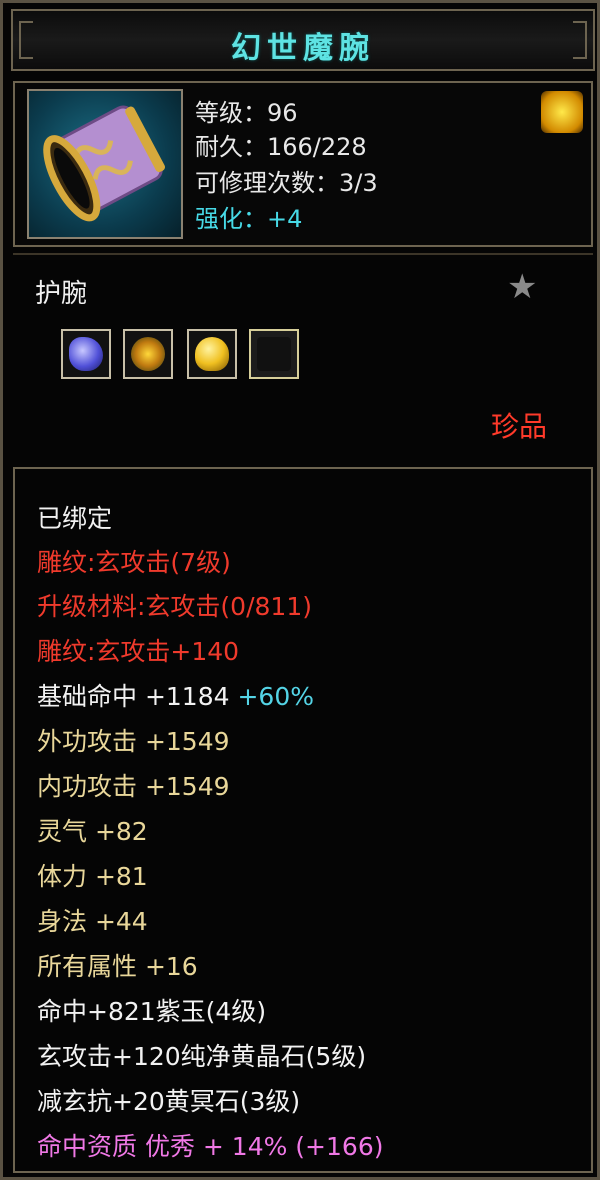 The width and height of the screenshot is (600, 1180). I want to click on engrave-bonus: 雕纹:玄攻击+140, so click(138, 651).